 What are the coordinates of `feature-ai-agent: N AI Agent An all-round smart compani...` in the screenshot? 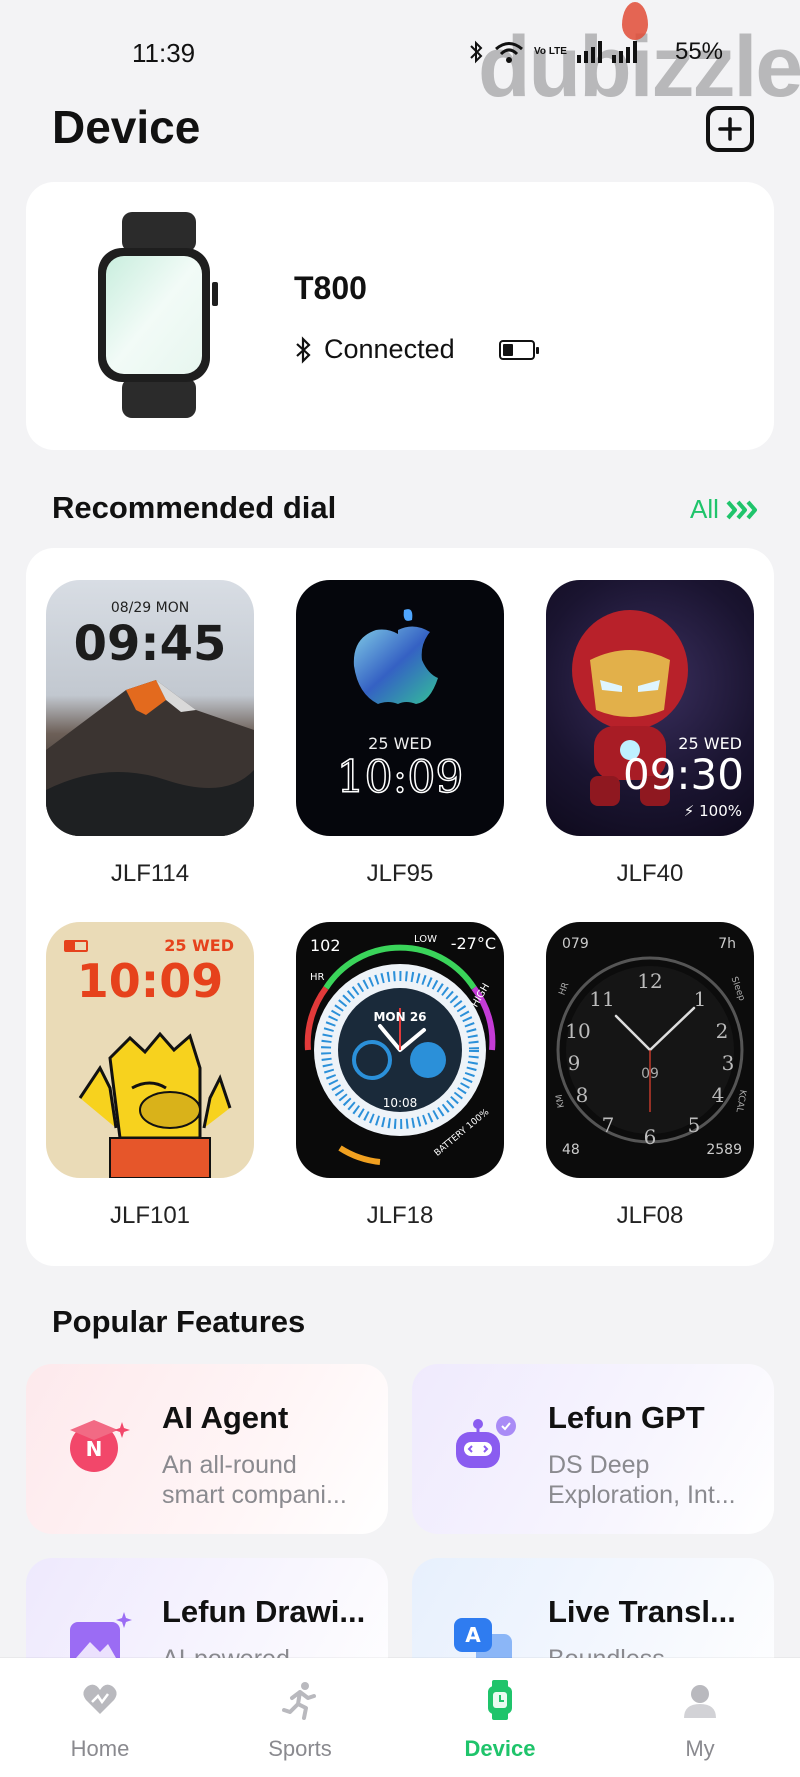 It's located at (207, 1449).